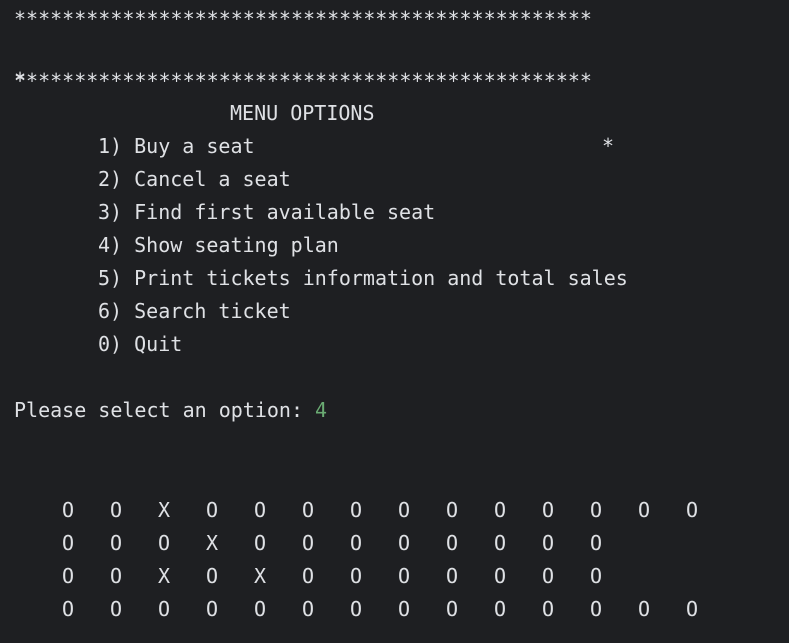 Image resolution: width=789 pixels, height=643 pixels. Describe the element at coordinates (140, 344) in the screenshot. I see `menu-item-quit: 0) Quit` at that location.